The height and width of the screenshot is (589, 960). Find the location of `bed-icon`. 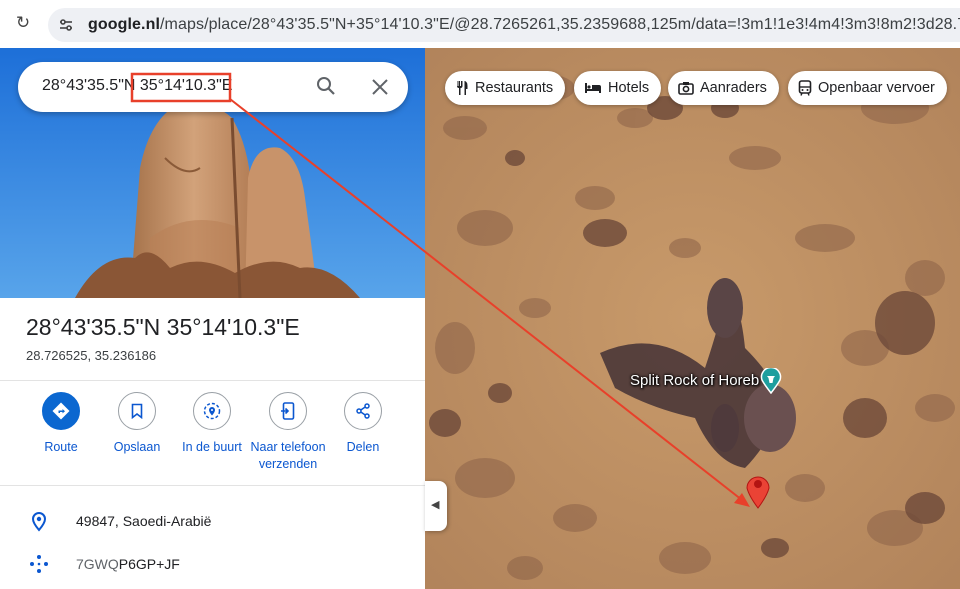

bed-icon is located at coordinates (593, 88).